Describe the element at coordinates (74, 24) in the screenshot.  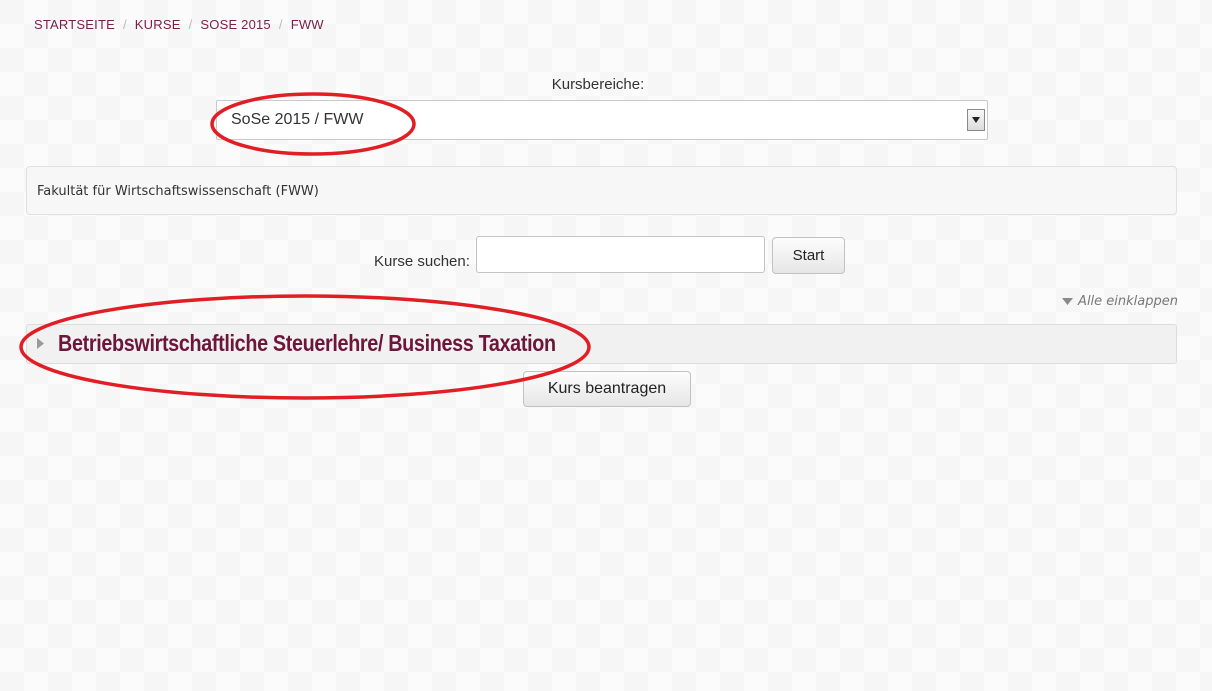
I see `breadcrumb-link-home: STARTSEITE` at that location.